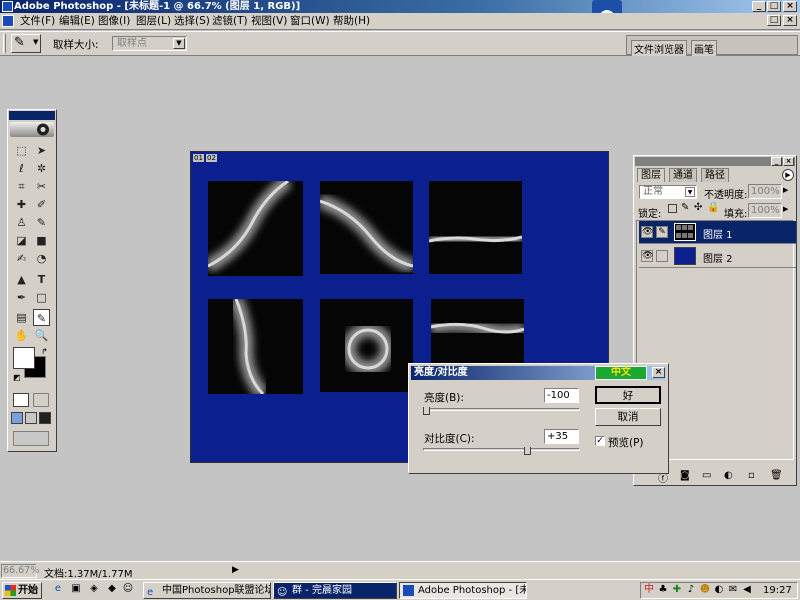 The image size is (800, 600). Describe the element at coordinates (765, 210) in the screenshot. I see `fill-field: 100%` at that location.